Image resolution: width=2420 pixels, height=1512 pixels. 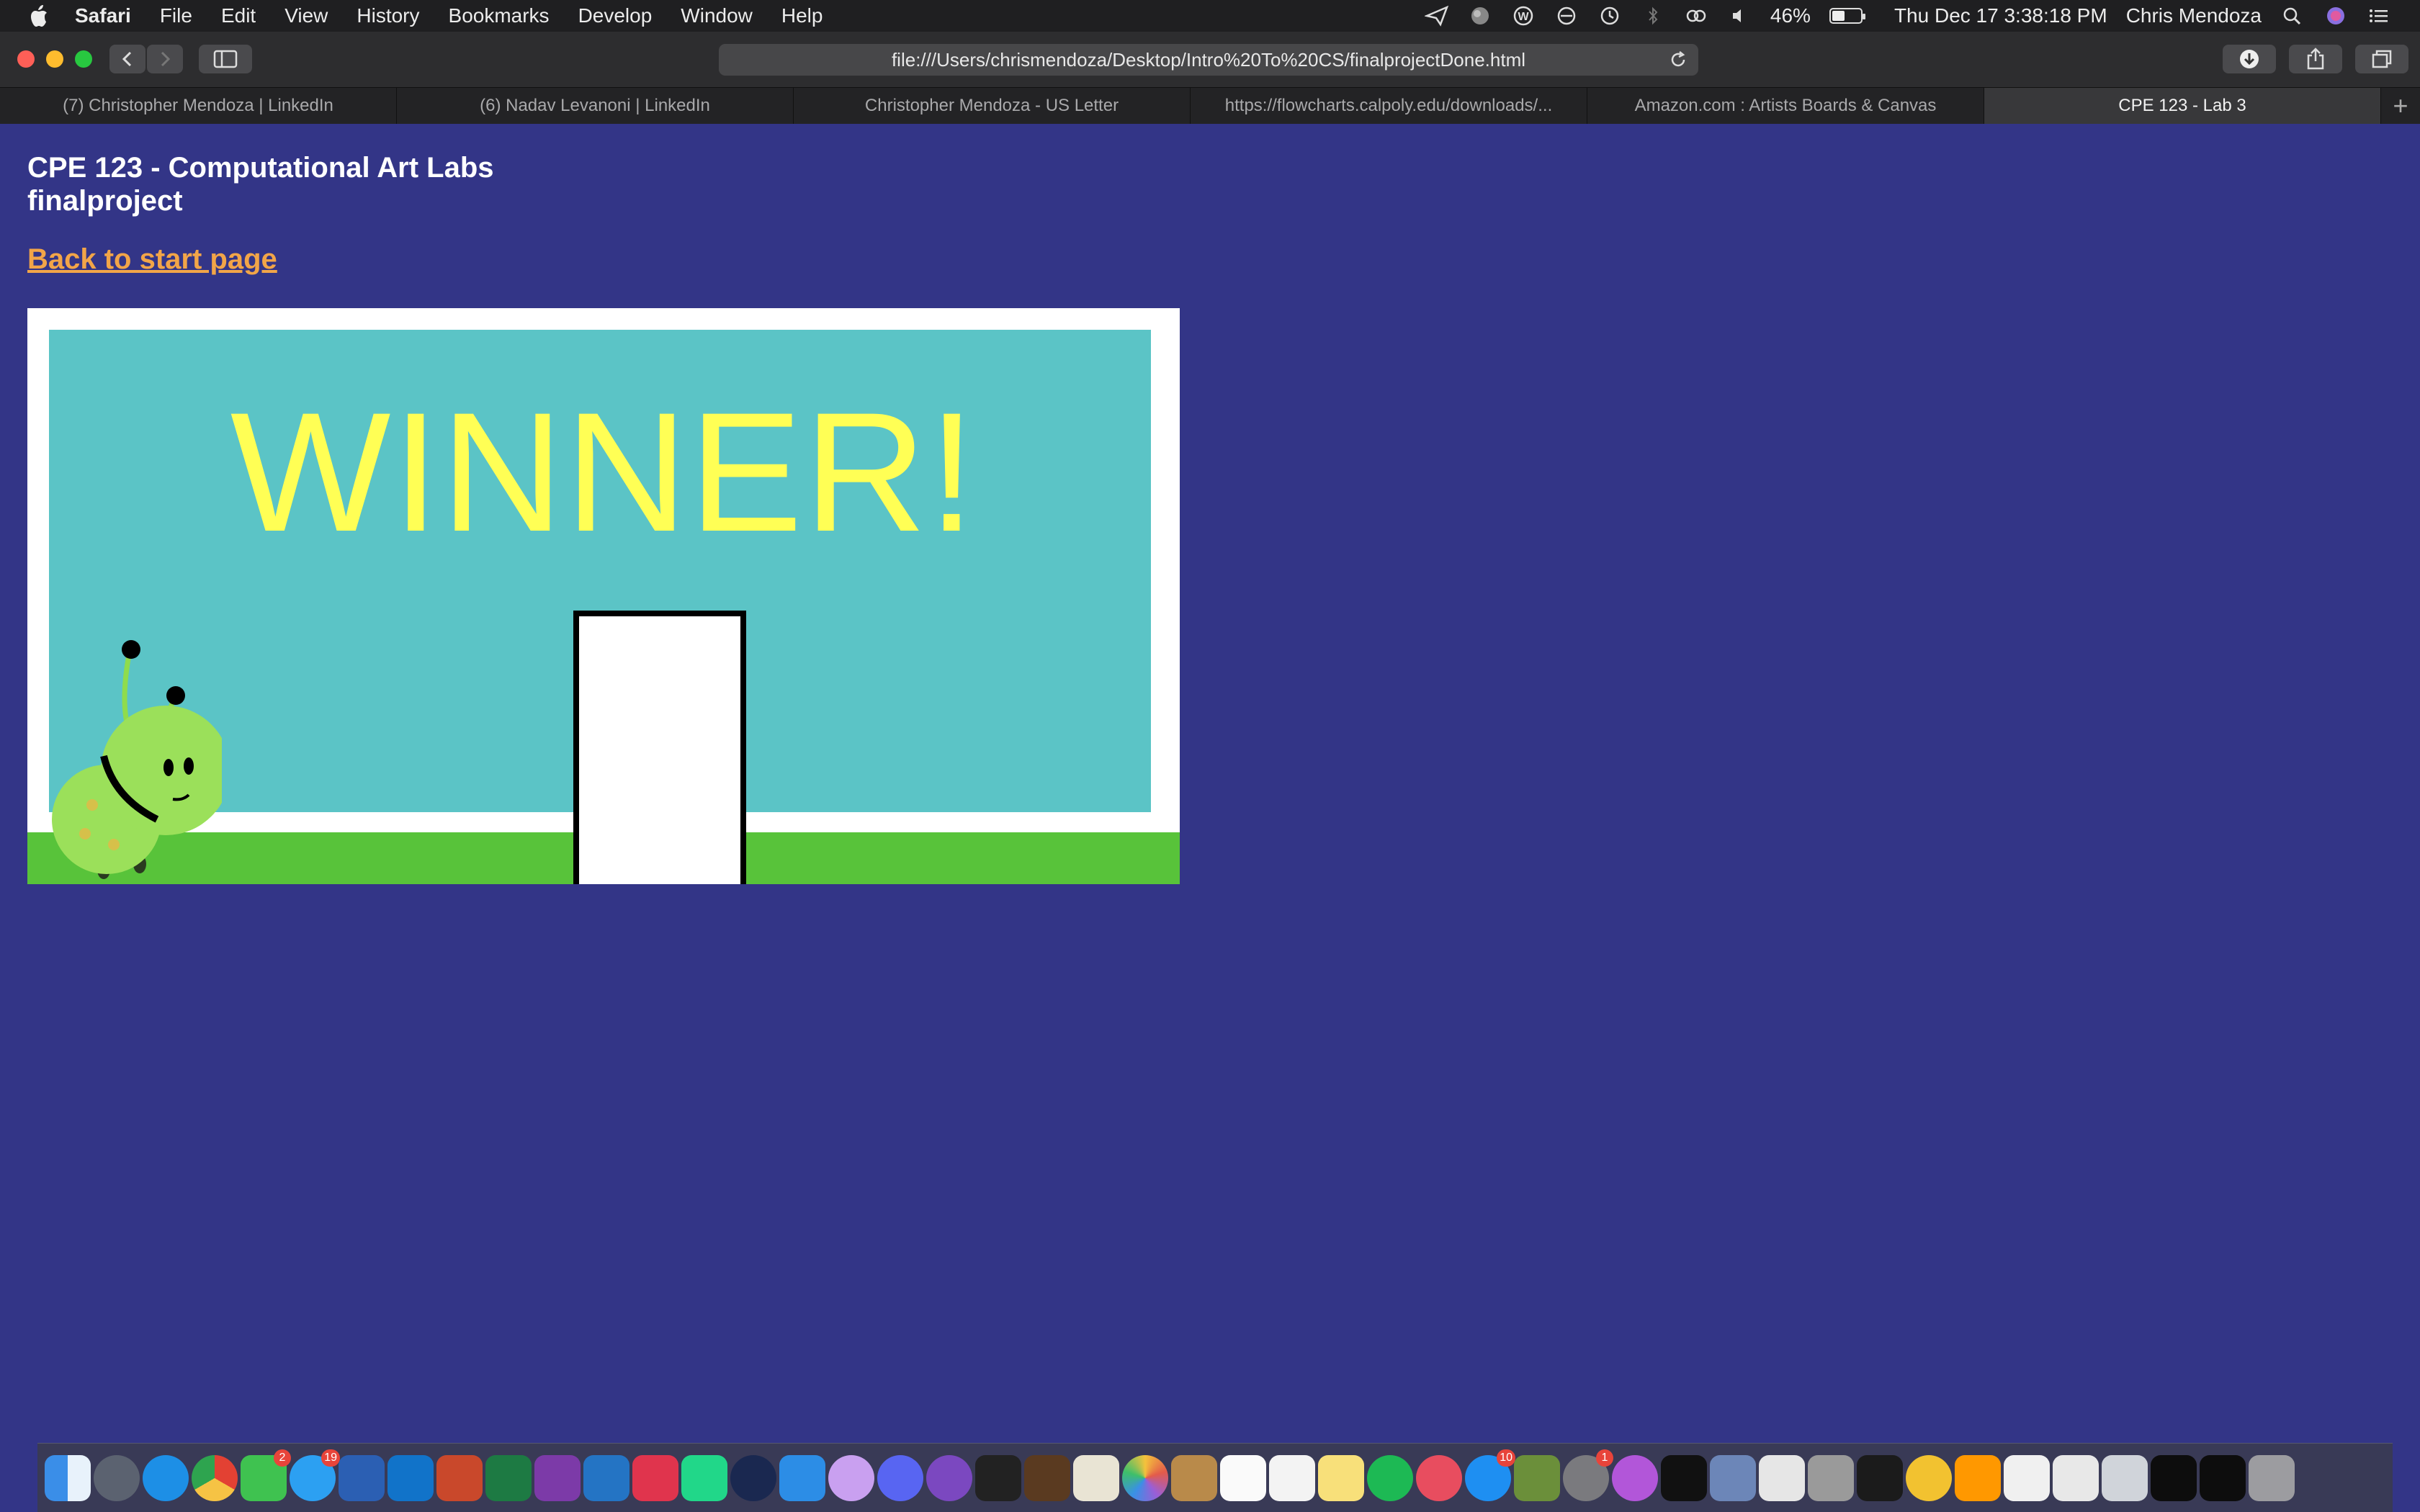 What do you see at coordinates (1096, 1477) in the screenshot?
I see `maps-icon` at bounding box center [1096, 1477].